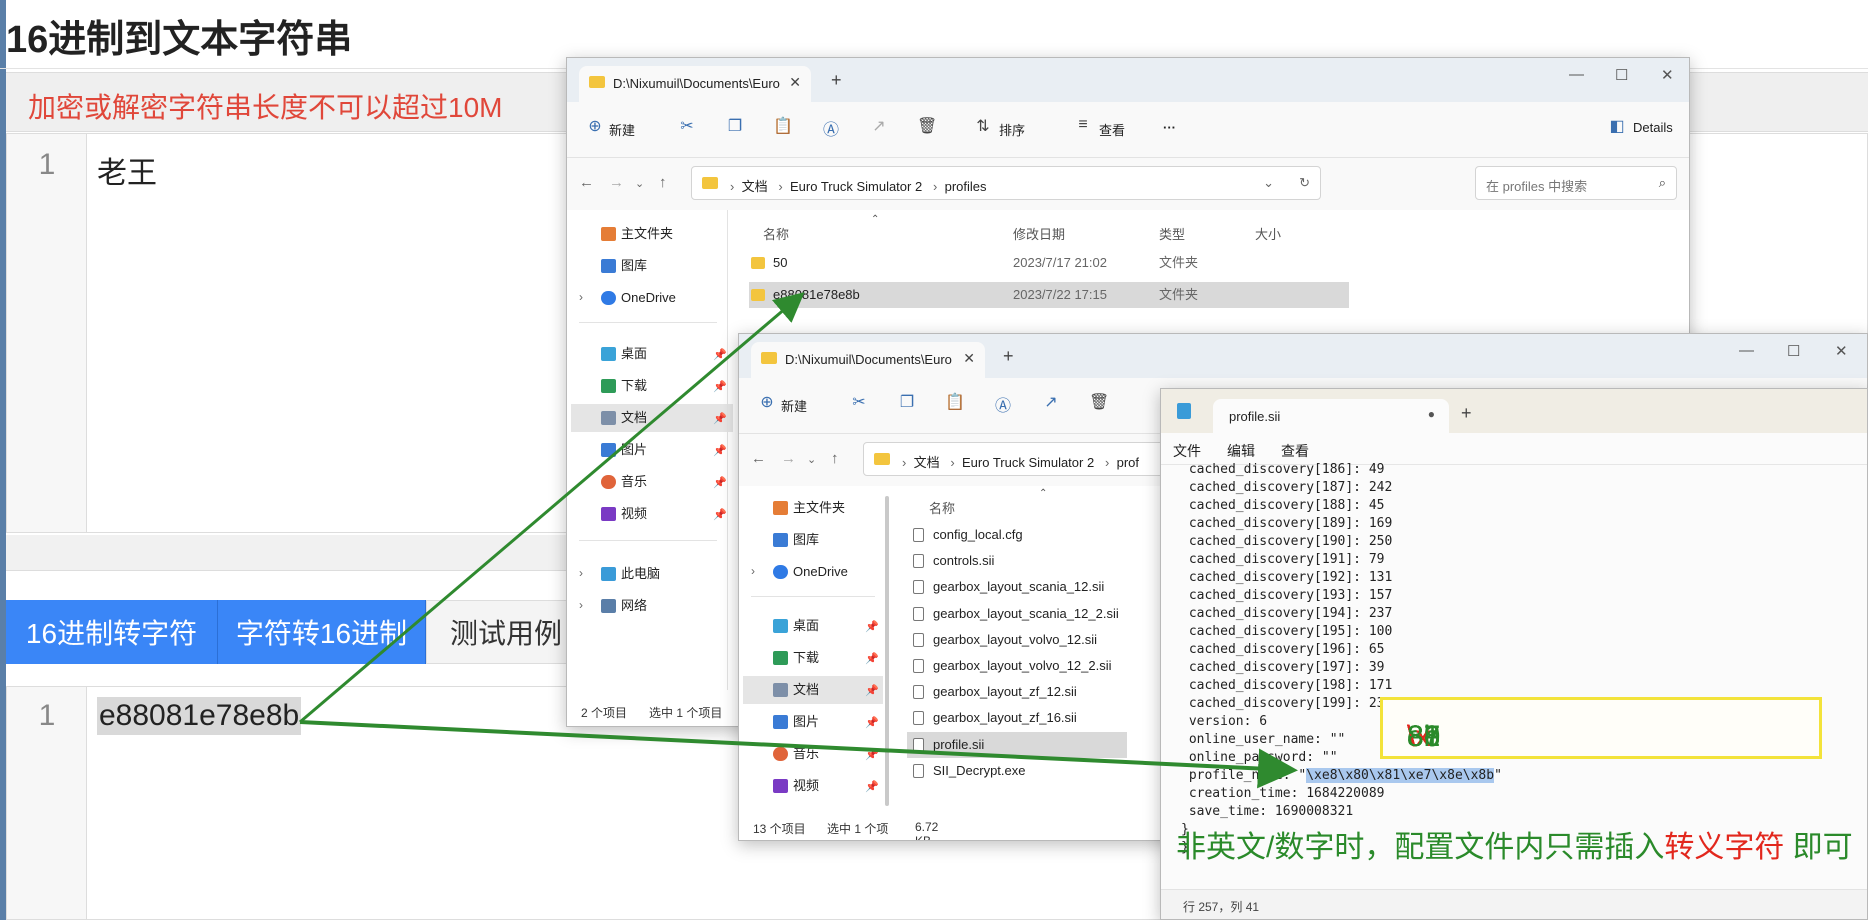  I want to click on details-button: Details, so click(1653, 127).